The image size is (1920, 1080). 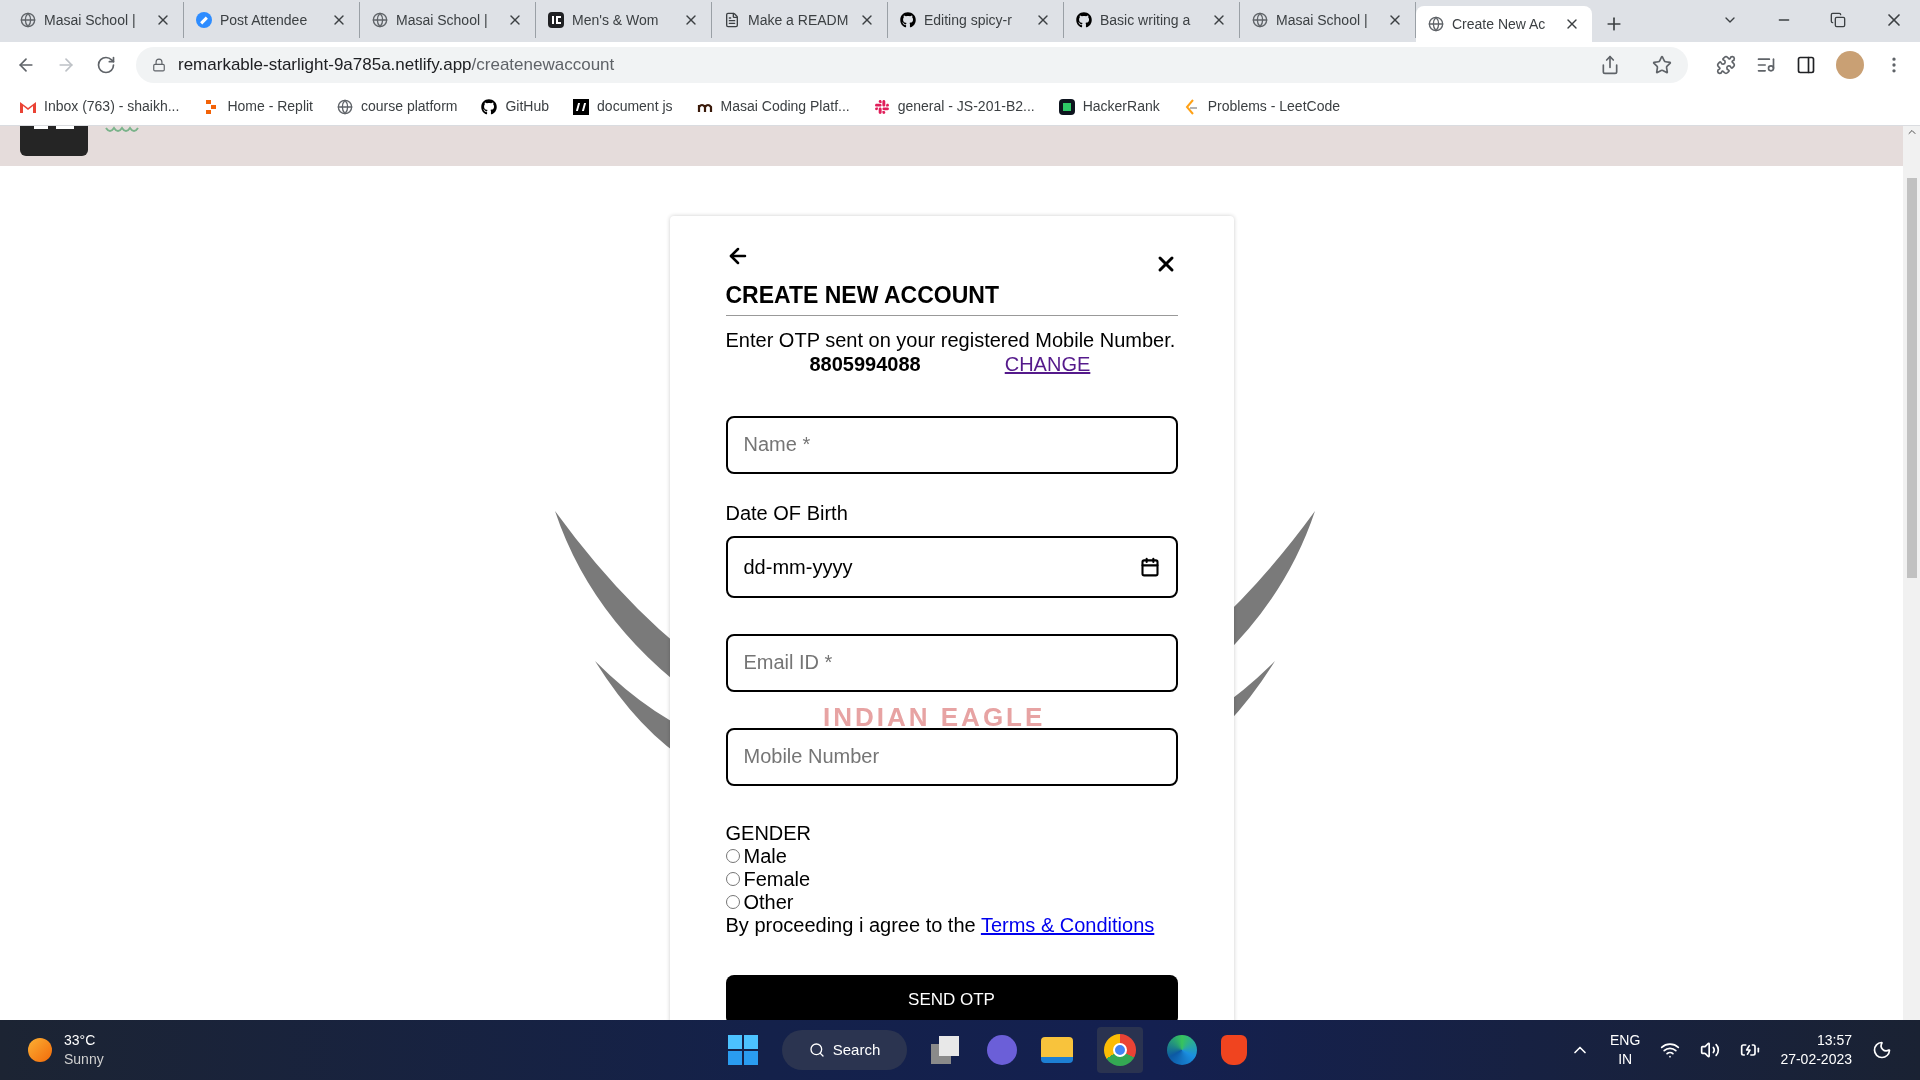 I want to click on browser-tab: Basic writing a, so click(x=1152, y=20).